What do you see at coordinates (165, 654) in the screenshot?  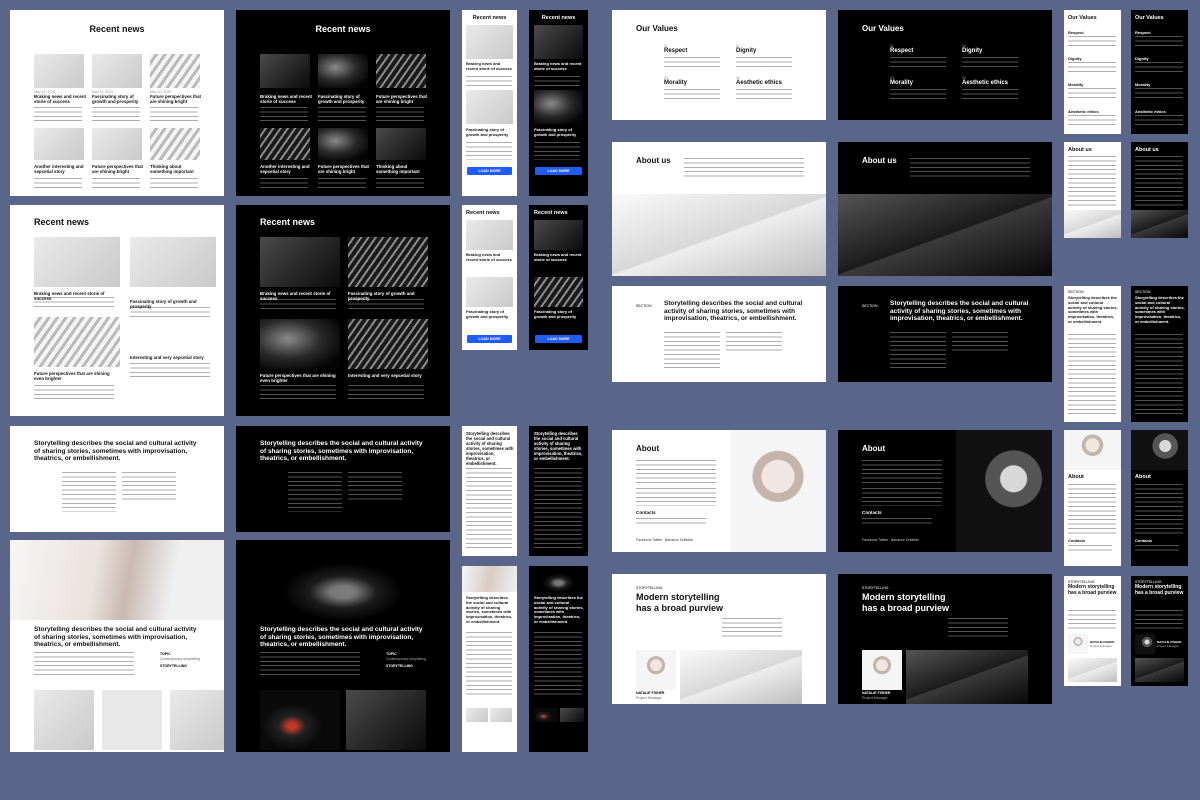 I see `topic-label: TOPIC` at bounding box center [165, 654].